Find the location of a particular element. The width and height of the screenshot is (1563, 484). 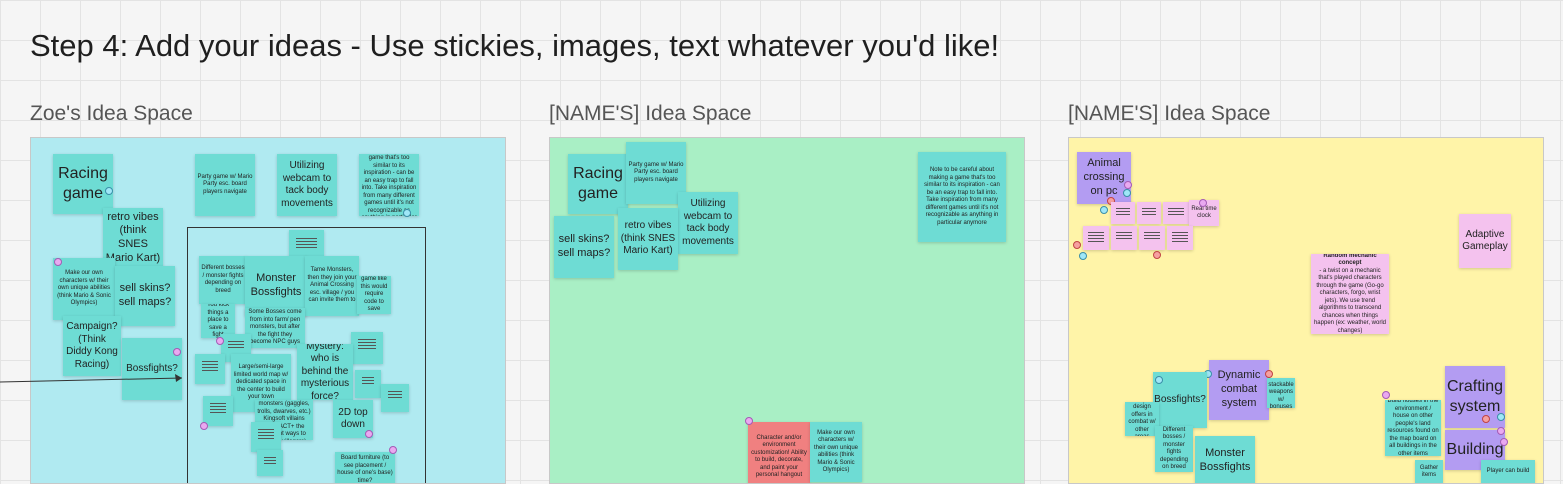

random-mechanic-title: Random mechanic concept is located at coordinates (1350, 260).